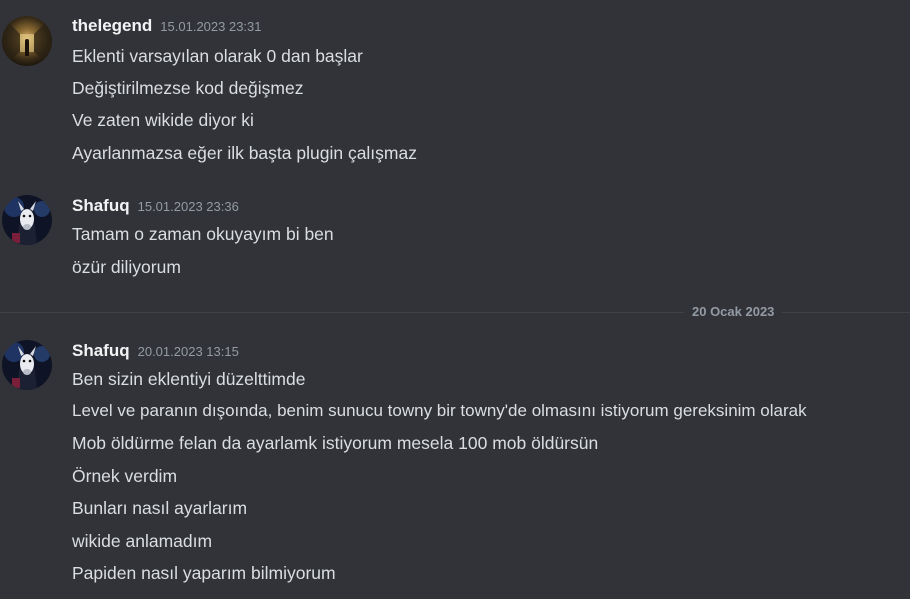 The image size is (910, 599). Describe the element at coordinates (733, 312) in the screenshot. I see `date-divider-label: 20 Ocak 2023` at that location.